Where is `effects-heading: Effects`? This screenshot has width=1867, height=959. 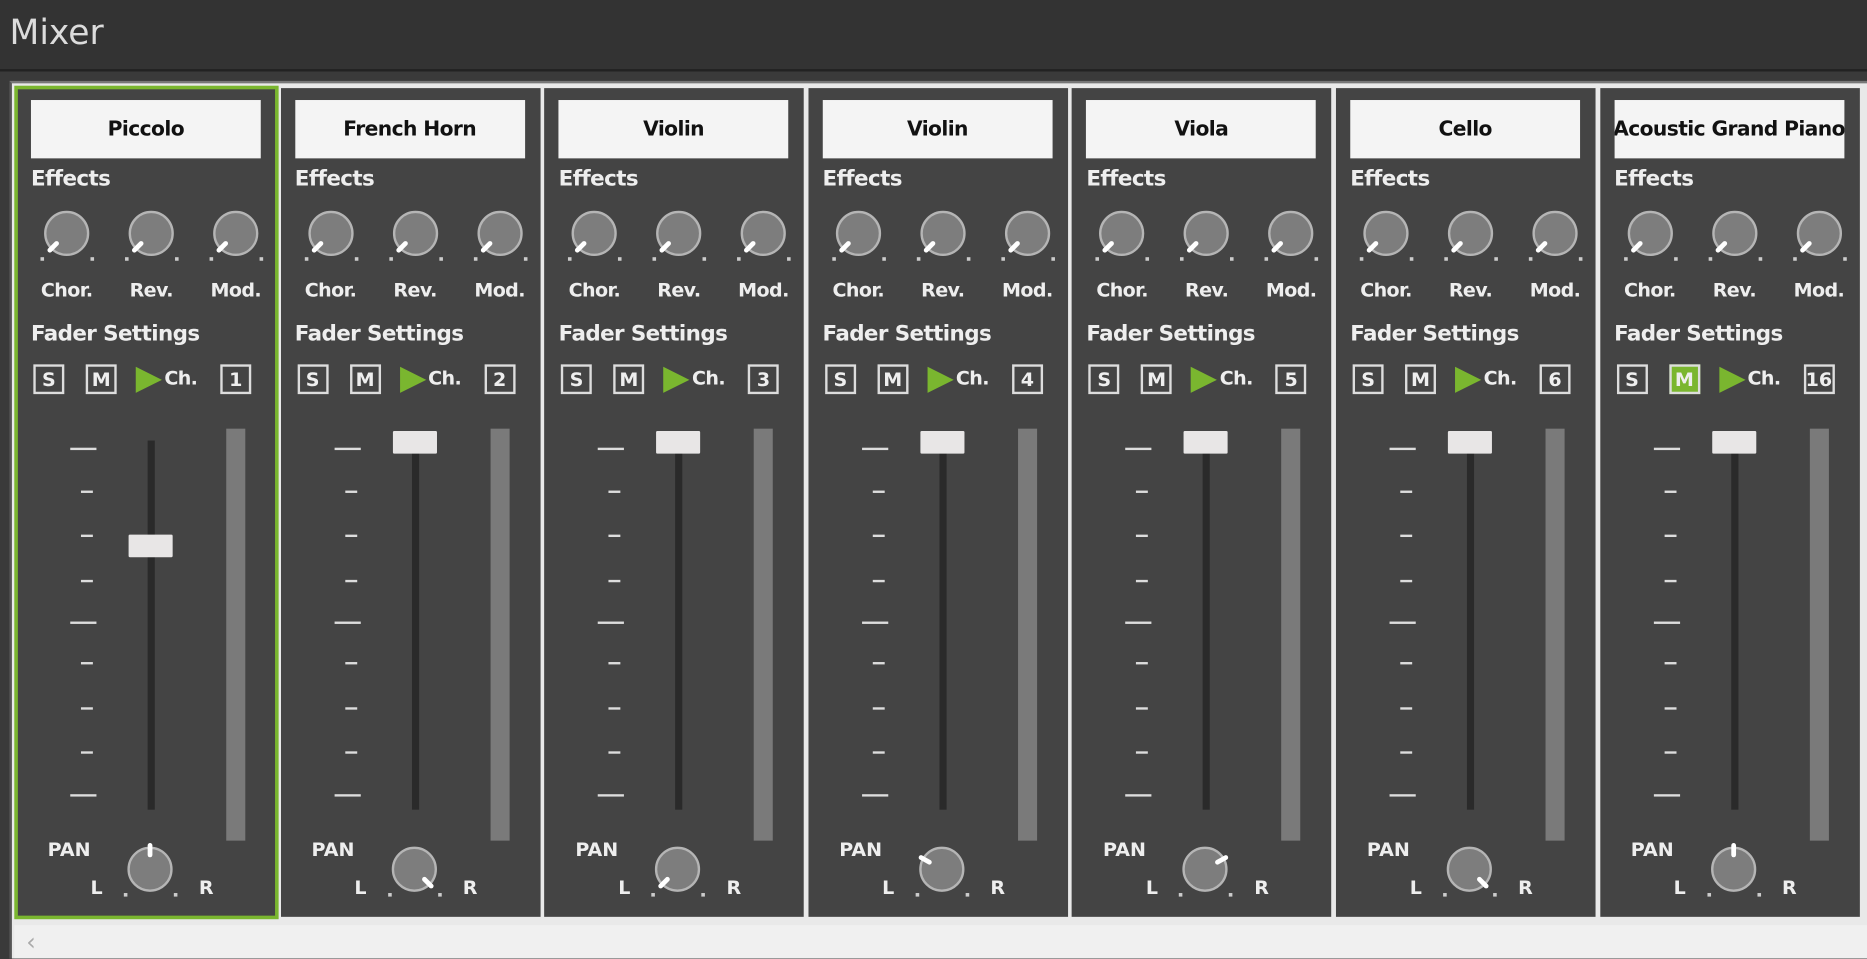 effects-heading: Effects is located at coordinates (334, 179).